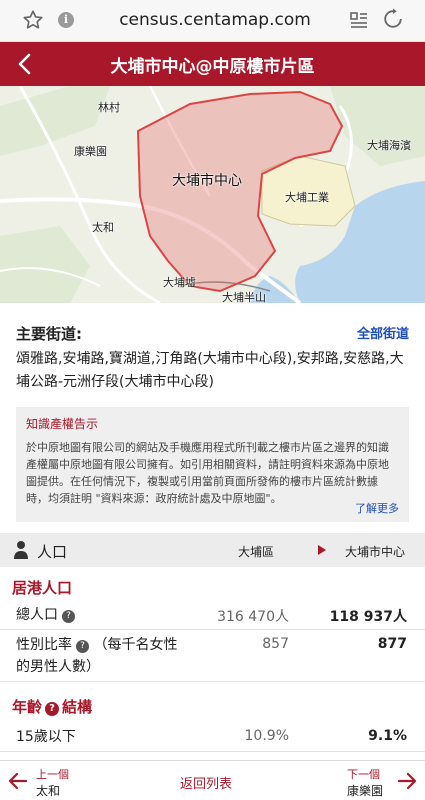 This screenshot has height=800, width=425. Describe the element at coordinates (206, 782) in the screenshot. I see `back-to-list-button: 返回列表` at that location.